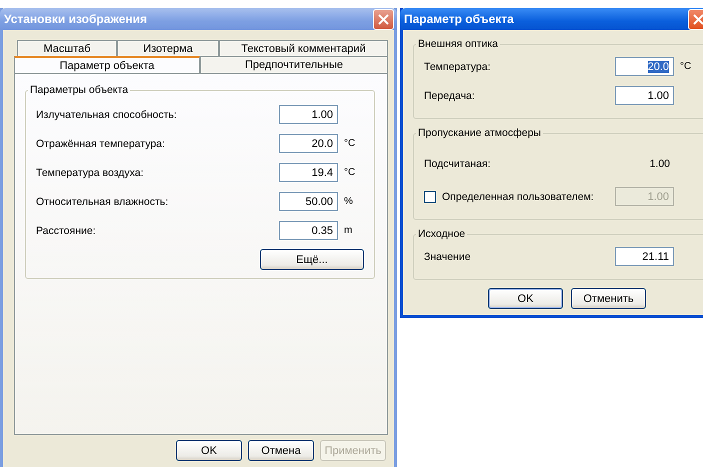  I want to click on group-title: Внешняя оптика, so click(458, 44).